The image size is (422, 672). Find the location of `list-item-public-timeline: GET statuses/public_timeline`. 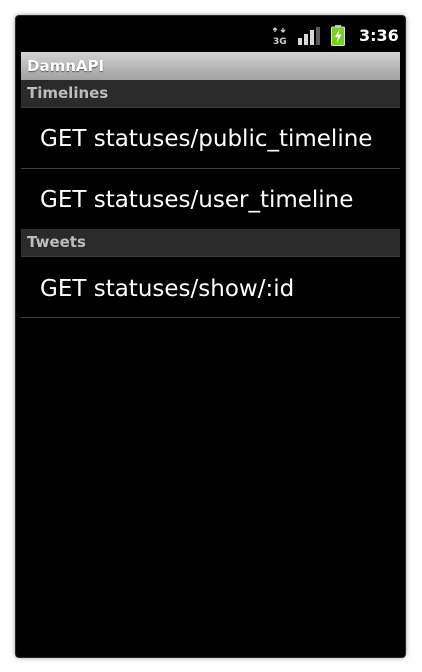

list-item-public-timeline: GET statuses/public_timeline is located at coordinates (210, 137).